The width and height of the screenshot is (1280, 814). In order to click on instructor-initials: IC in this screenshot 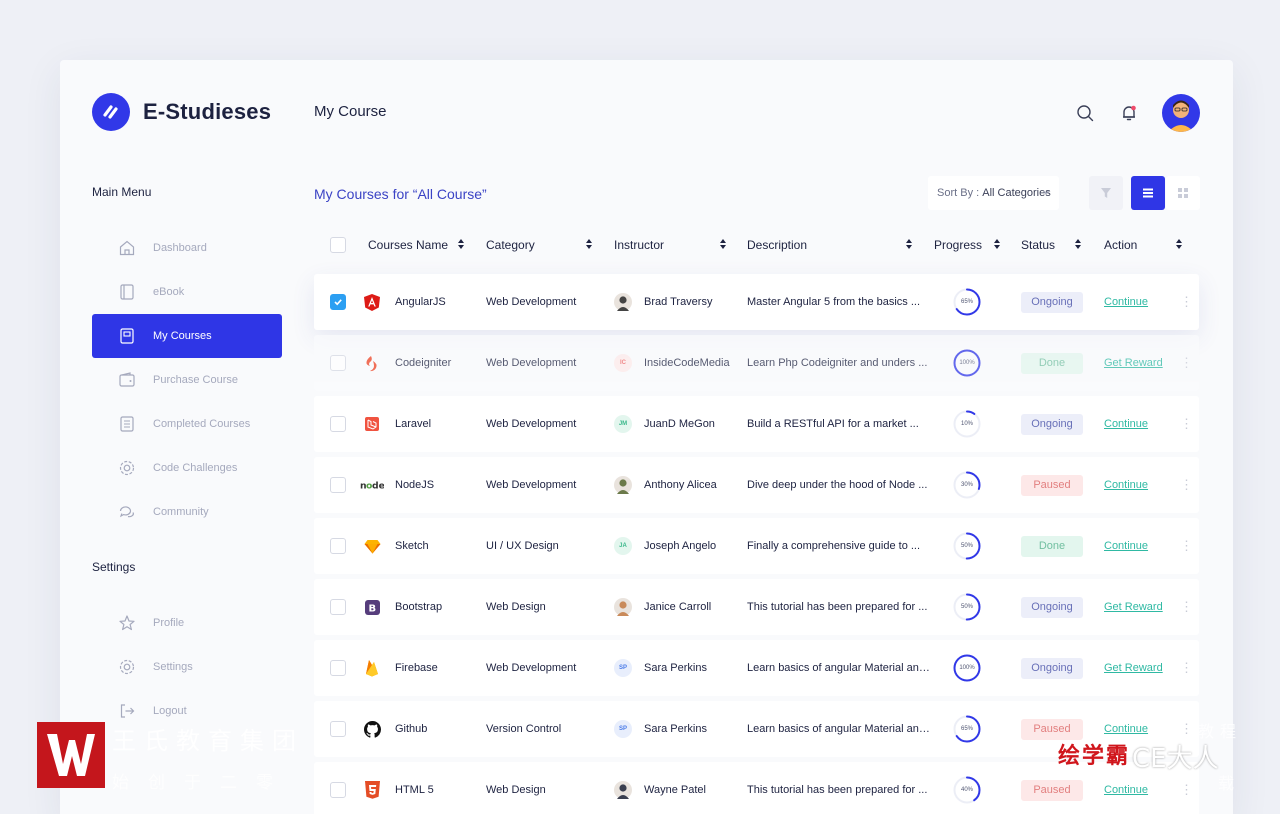, I will do `click(623, 363)`.